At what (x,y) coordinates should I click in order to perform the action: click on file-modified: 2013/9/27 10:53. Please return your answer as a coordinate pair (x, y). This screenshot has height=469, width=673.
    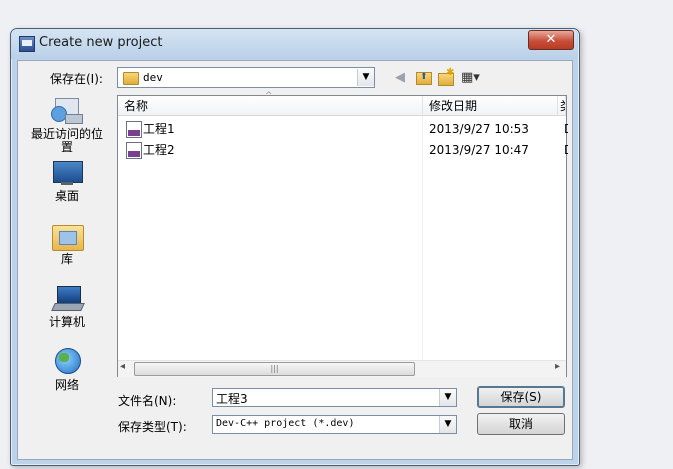
    Looking at the image, I should click on (479, 129).